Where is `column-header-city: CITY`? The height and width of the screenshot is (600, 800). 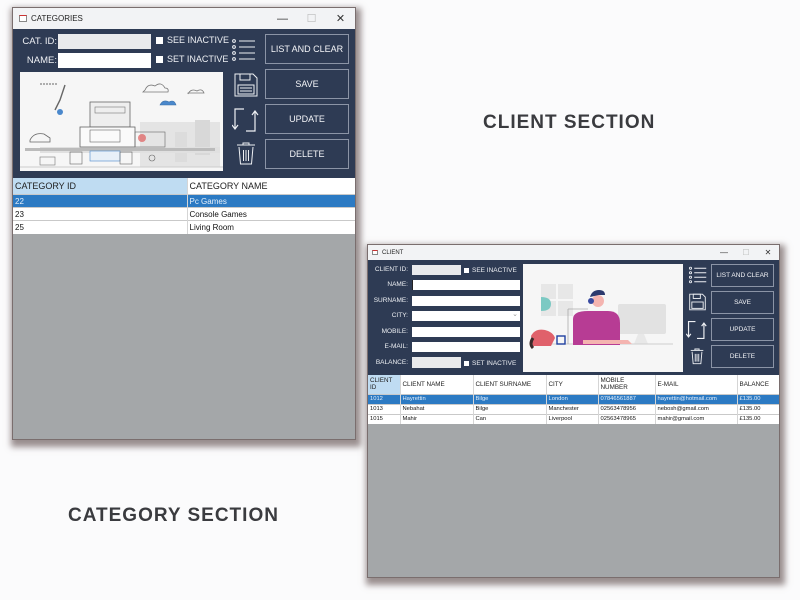
column-header-city: CITY is located at coordinates (571, 384).